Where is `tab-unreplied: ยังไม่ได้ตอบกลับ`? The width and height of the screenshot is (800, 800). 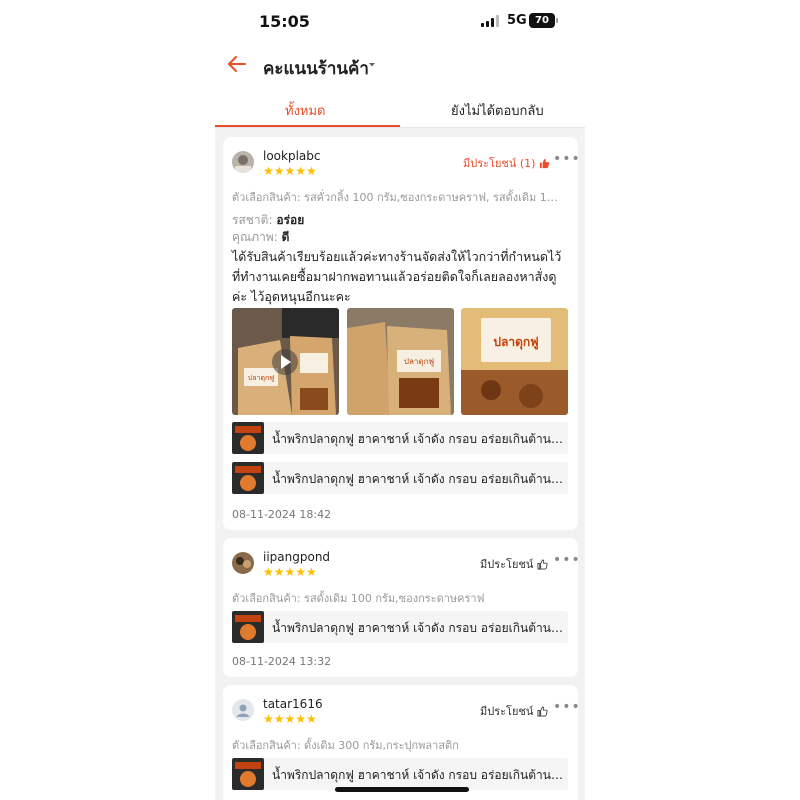 tab-unreplied: ยังไม่ได้ตอบกลับ is located at coordinates (497, 110).